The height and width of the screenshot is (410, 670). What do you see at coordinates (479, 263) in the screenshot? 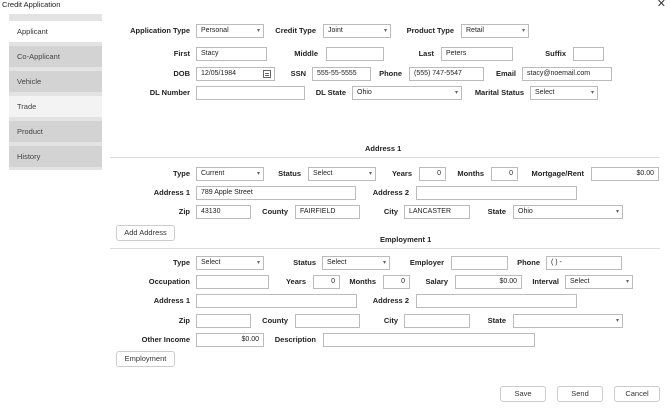
I see `employer-field` at bounding box center [479, 263].